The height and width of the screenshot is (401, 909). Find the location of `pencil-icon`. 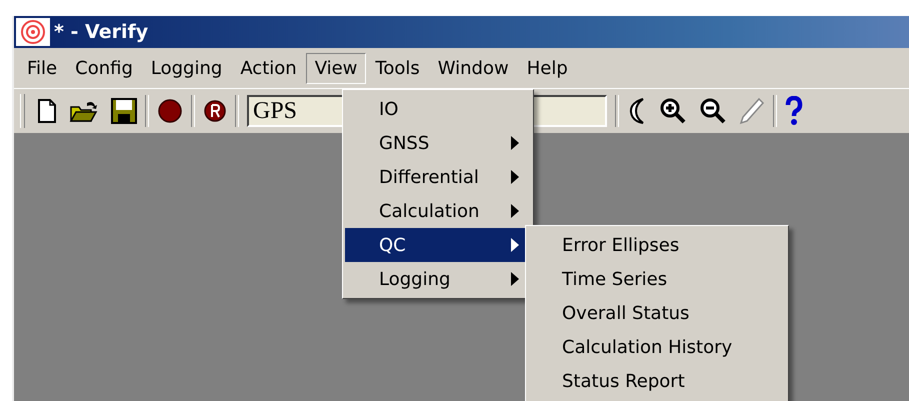

pencil-icon is located at coordinates (752, 111).